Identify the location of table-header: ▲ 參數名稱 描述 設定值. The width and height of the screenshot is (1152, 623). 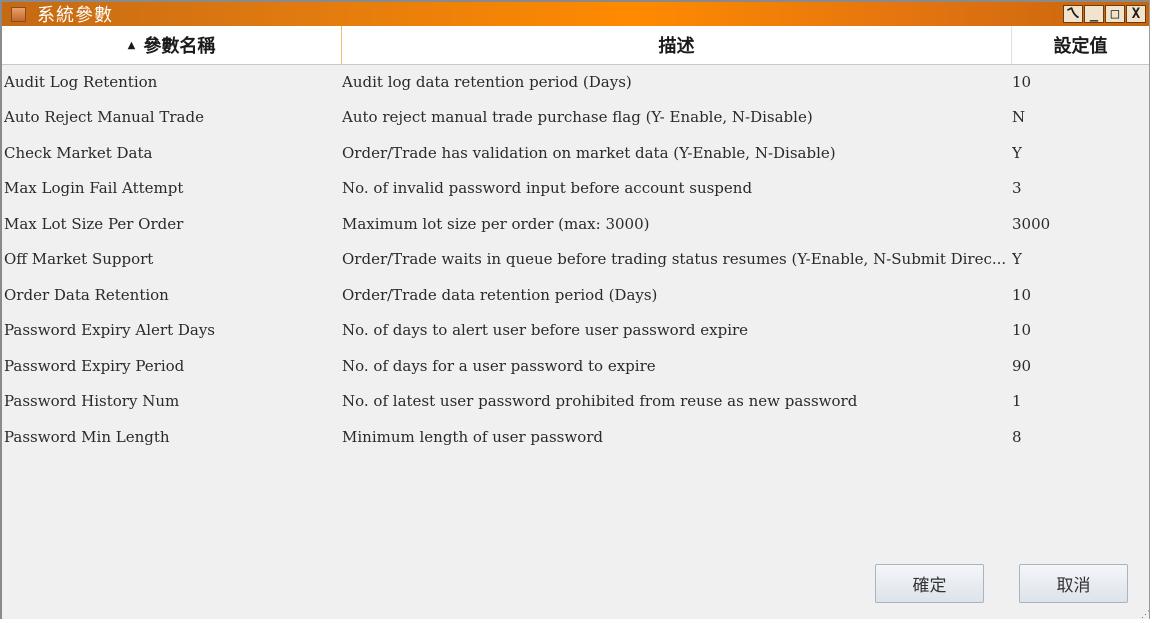
(575, 45).